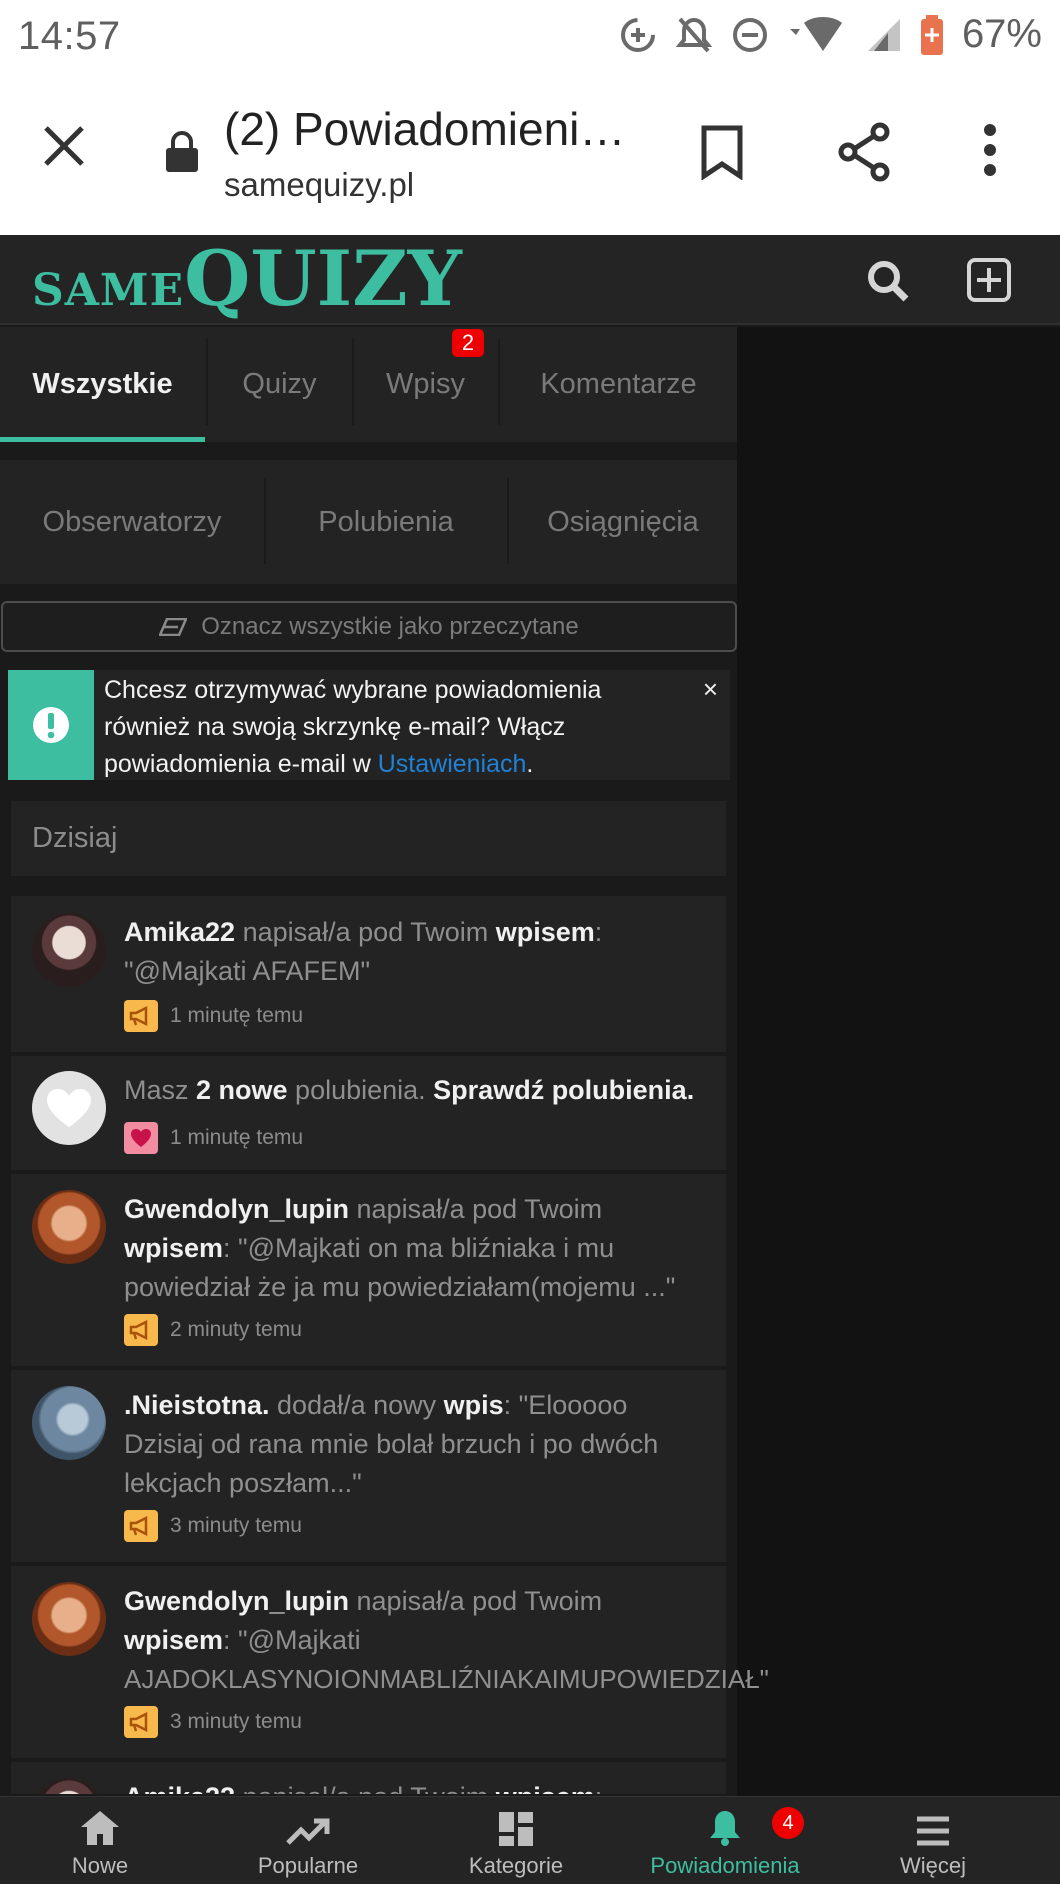 The width and height of the screenshot is (1060, 1884). What do you see at coordinates (64, 146) in the screenshot?
I see `close-icon` at bounding box center [64, 146].